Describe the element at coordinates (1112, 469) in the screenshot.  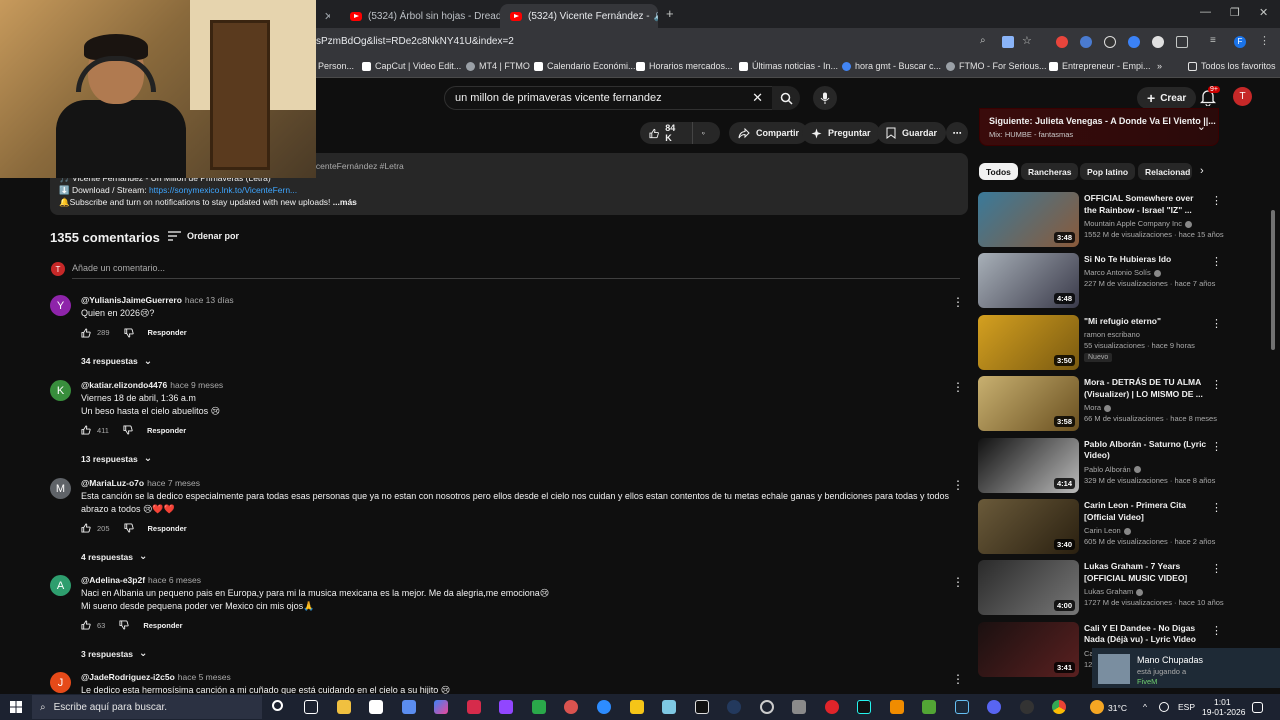
I see `channel-name: Pablo Alborán` at that location.